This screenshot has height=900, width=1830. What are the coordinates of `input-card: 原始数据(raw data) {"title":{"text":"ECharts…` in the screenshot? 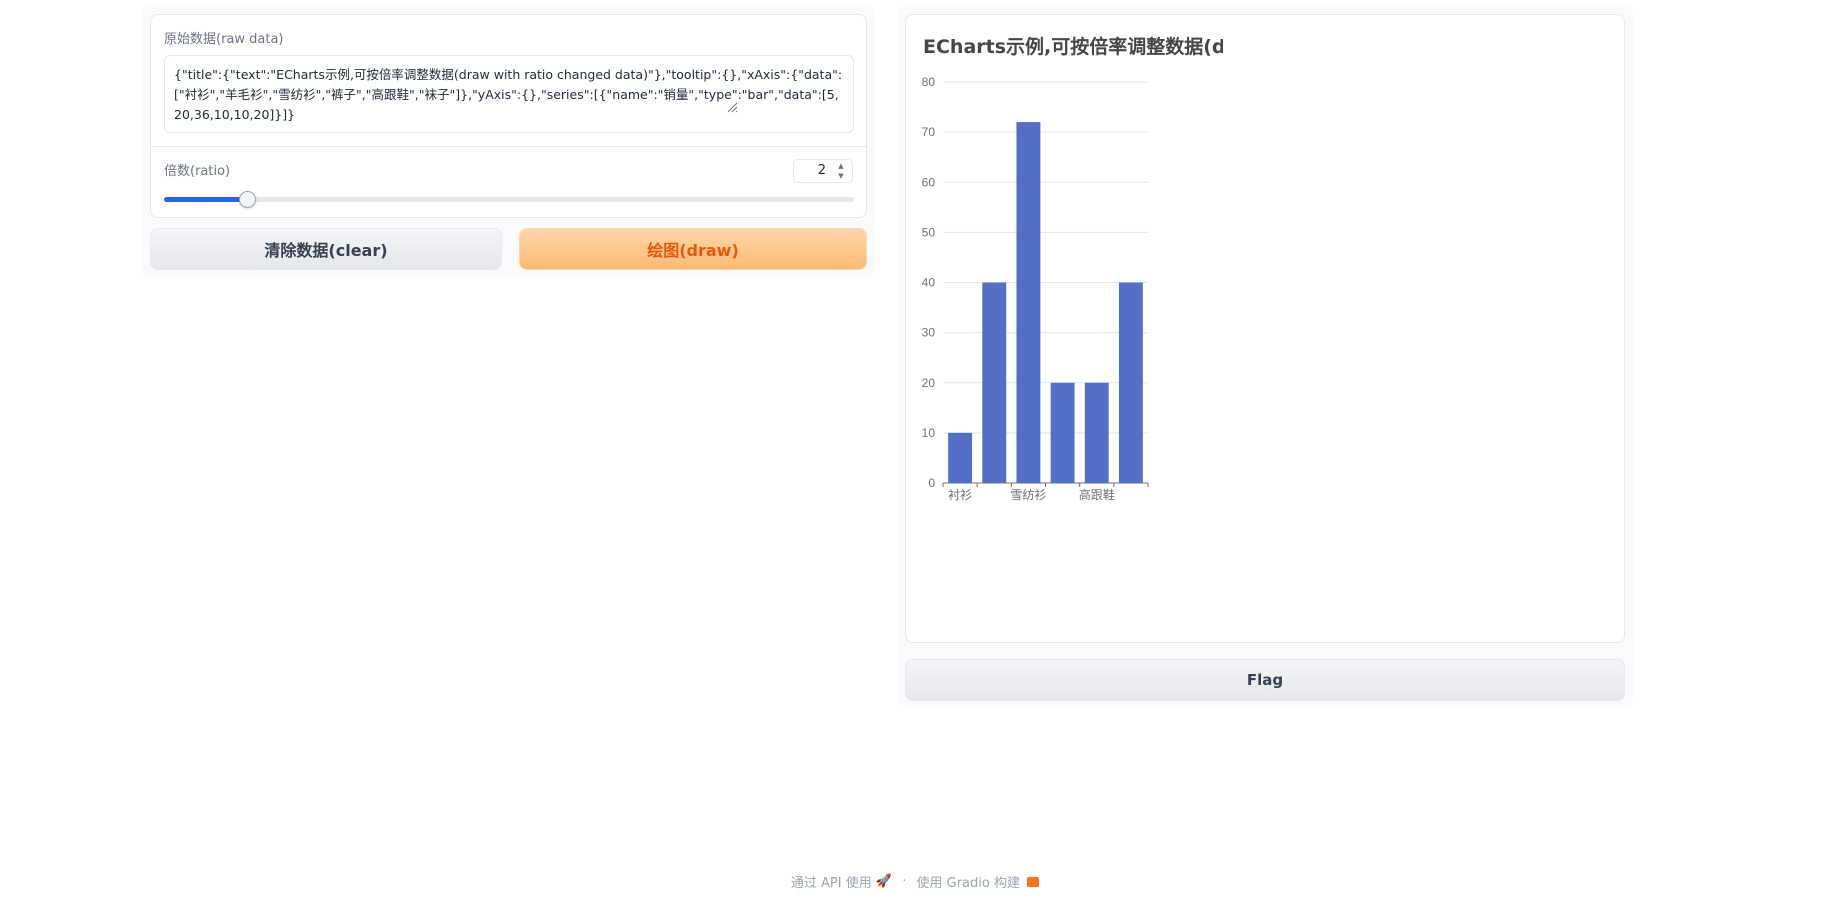 It's located at (508, 116).